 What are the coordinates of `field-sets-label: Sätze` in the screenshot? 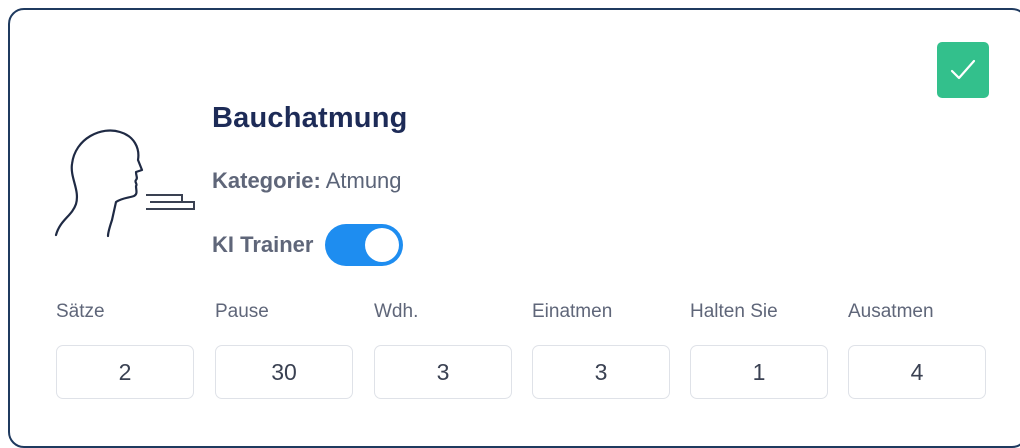 It's located at (80, 311).